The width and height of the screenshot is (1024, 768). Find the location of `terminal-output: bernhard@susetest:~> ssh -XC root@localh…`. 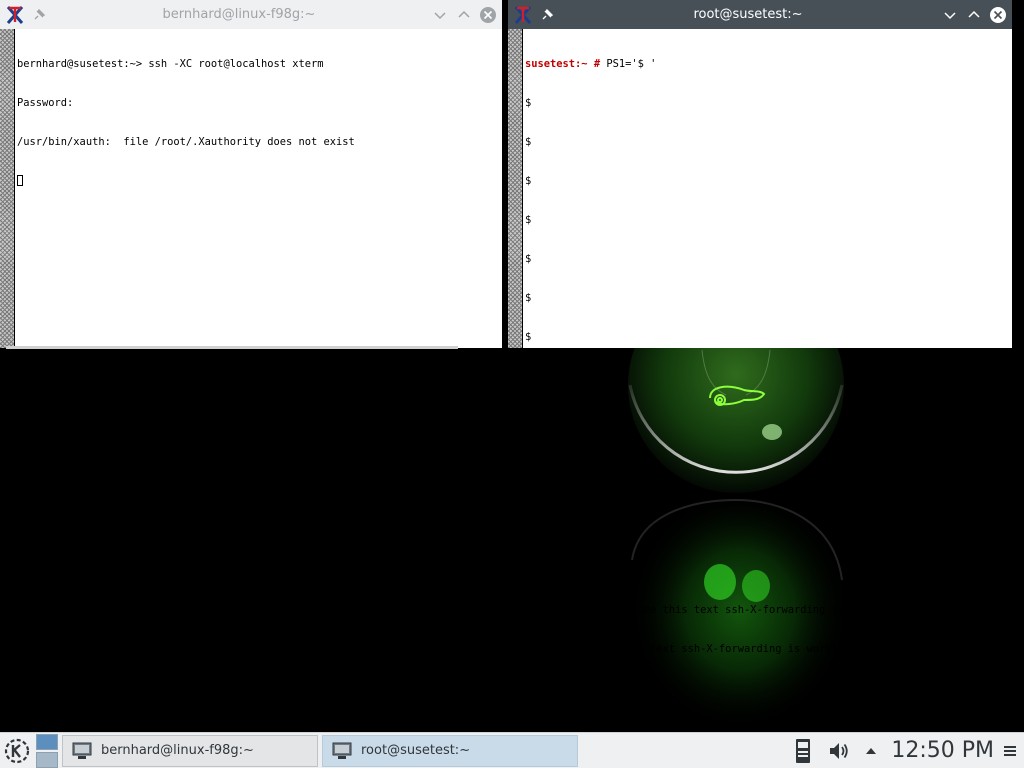

terminal-output: bernhard@susetest:~> ssh -XC root@localh… is located at coordinates (257, 123).